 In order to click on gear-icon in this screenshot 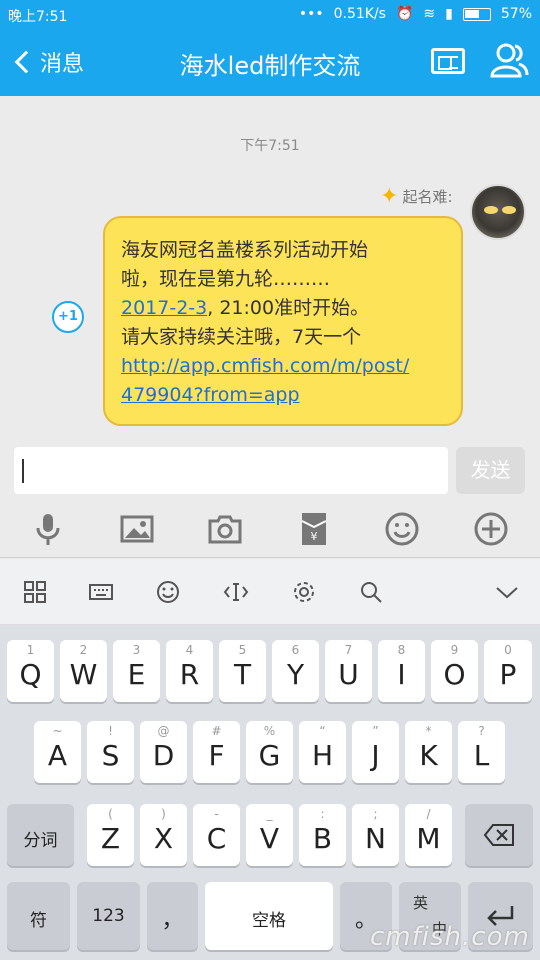, I will do `click(304, 592)`.